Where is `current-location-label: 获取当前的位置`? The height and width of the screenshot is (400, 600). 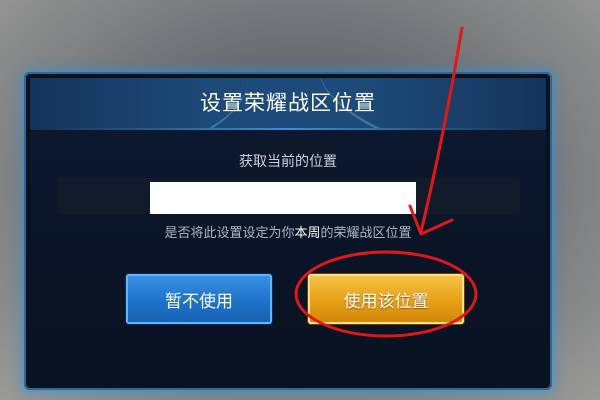
current-location-label: 获取当前的位置 is located at coordinates (288, 162).